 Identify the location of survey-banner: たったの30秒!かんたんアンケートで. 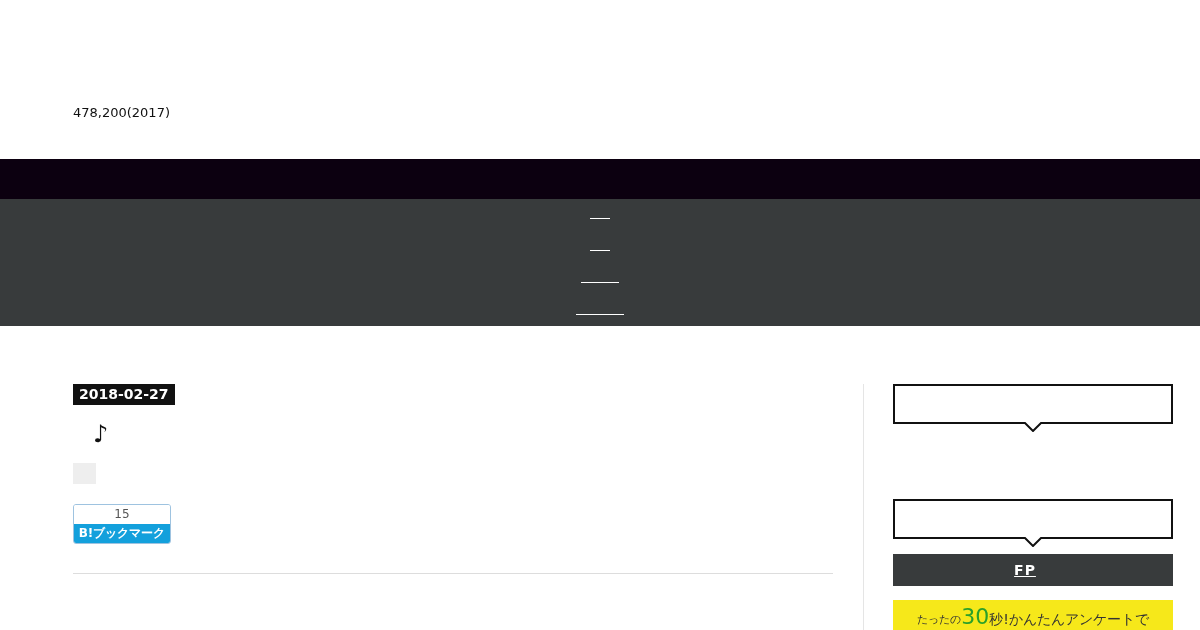
(1033, 615).